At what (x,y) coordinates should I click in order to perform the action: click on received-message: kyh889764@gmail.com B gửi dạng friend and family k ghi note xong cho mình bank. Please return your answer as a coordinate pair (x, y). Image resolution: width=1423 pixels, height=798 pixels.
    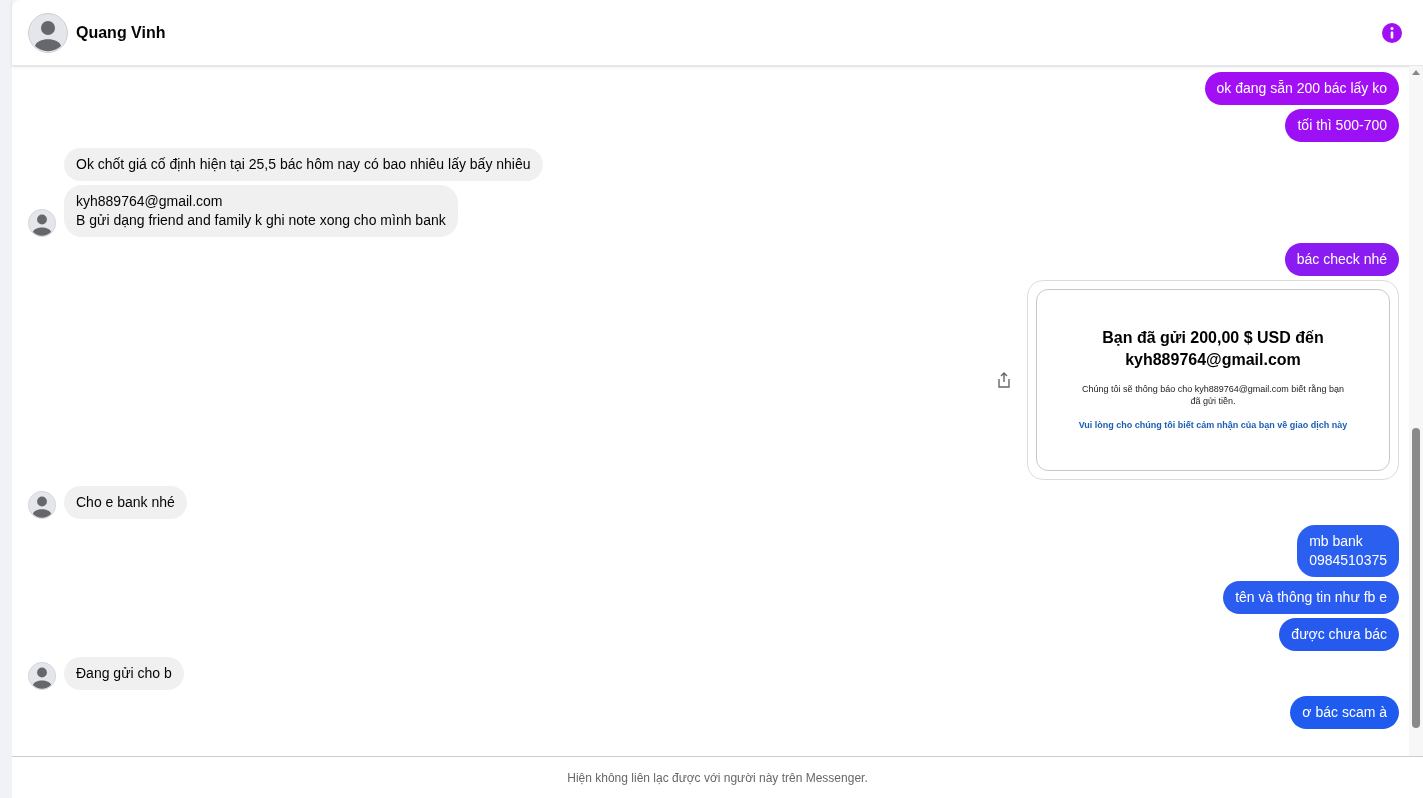
    Looking at the image, I should click on (261, 211).